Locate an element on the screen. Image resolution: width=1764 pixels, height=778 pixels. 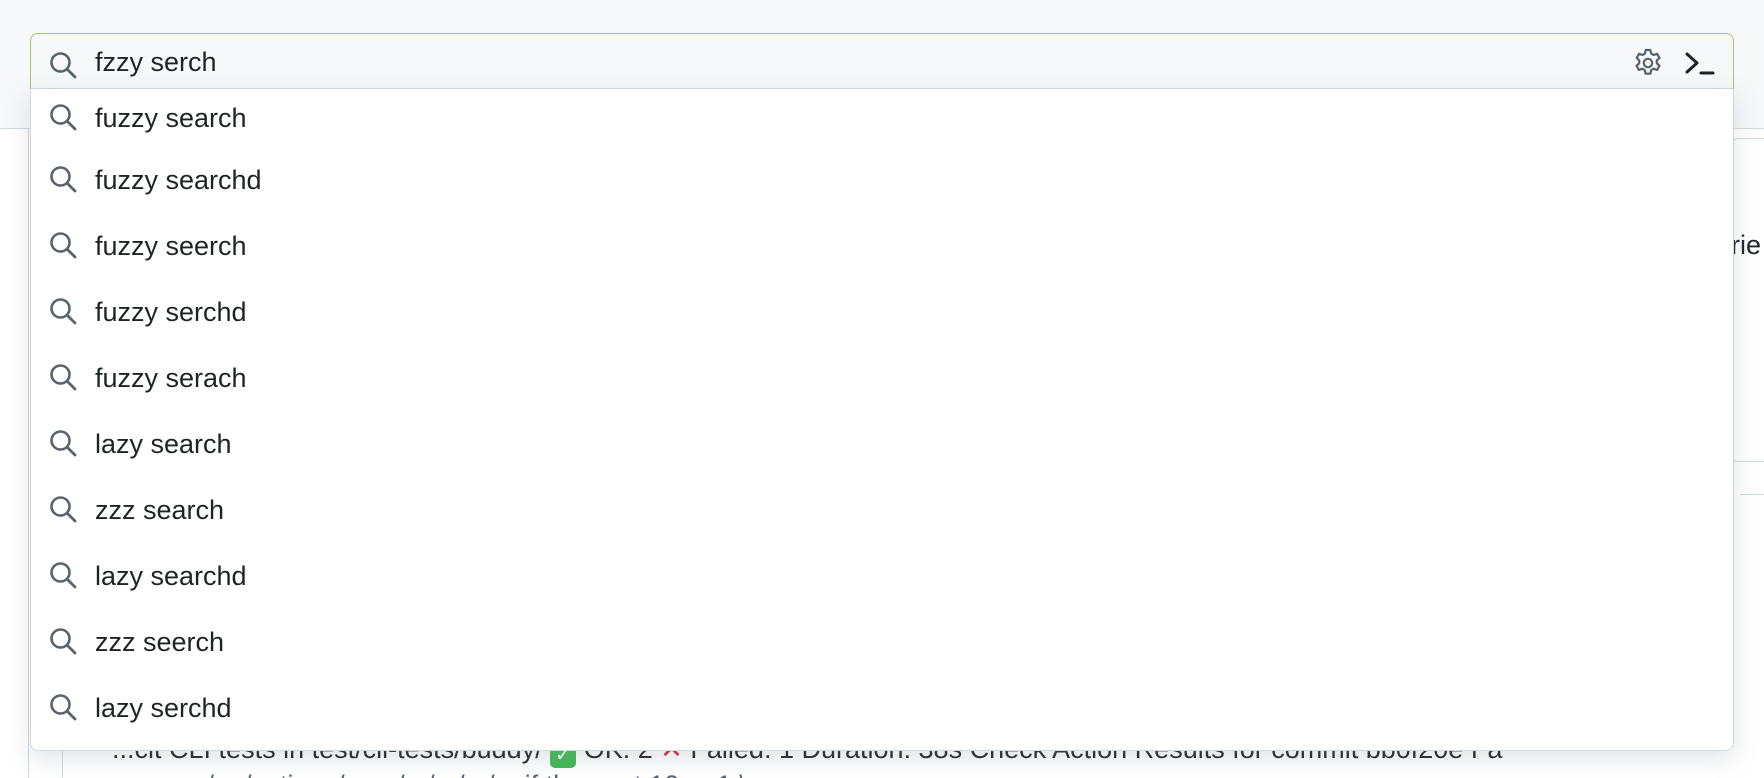
suggestion-label: fuzzy search is located at coordinates (171, 118).